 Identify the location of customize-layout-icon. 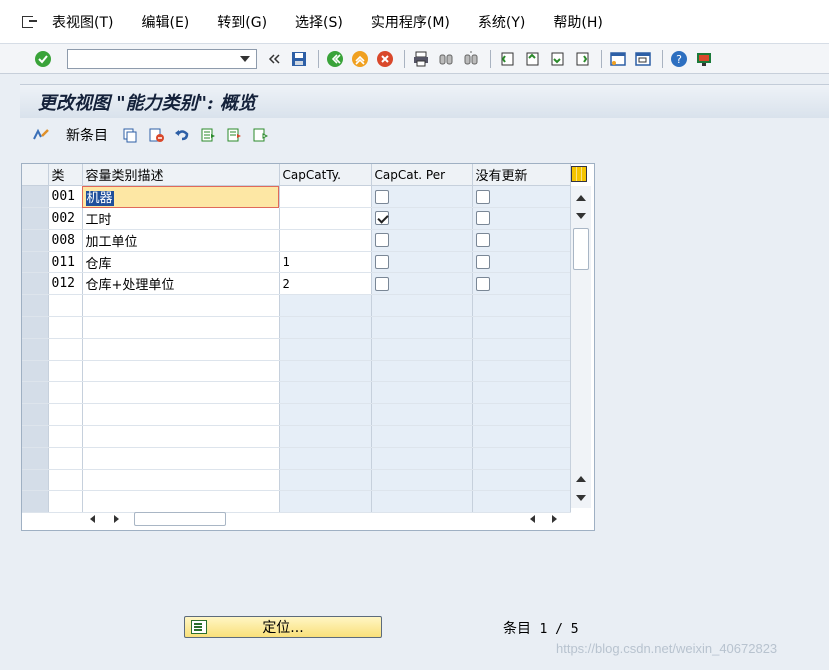
(704, 59).